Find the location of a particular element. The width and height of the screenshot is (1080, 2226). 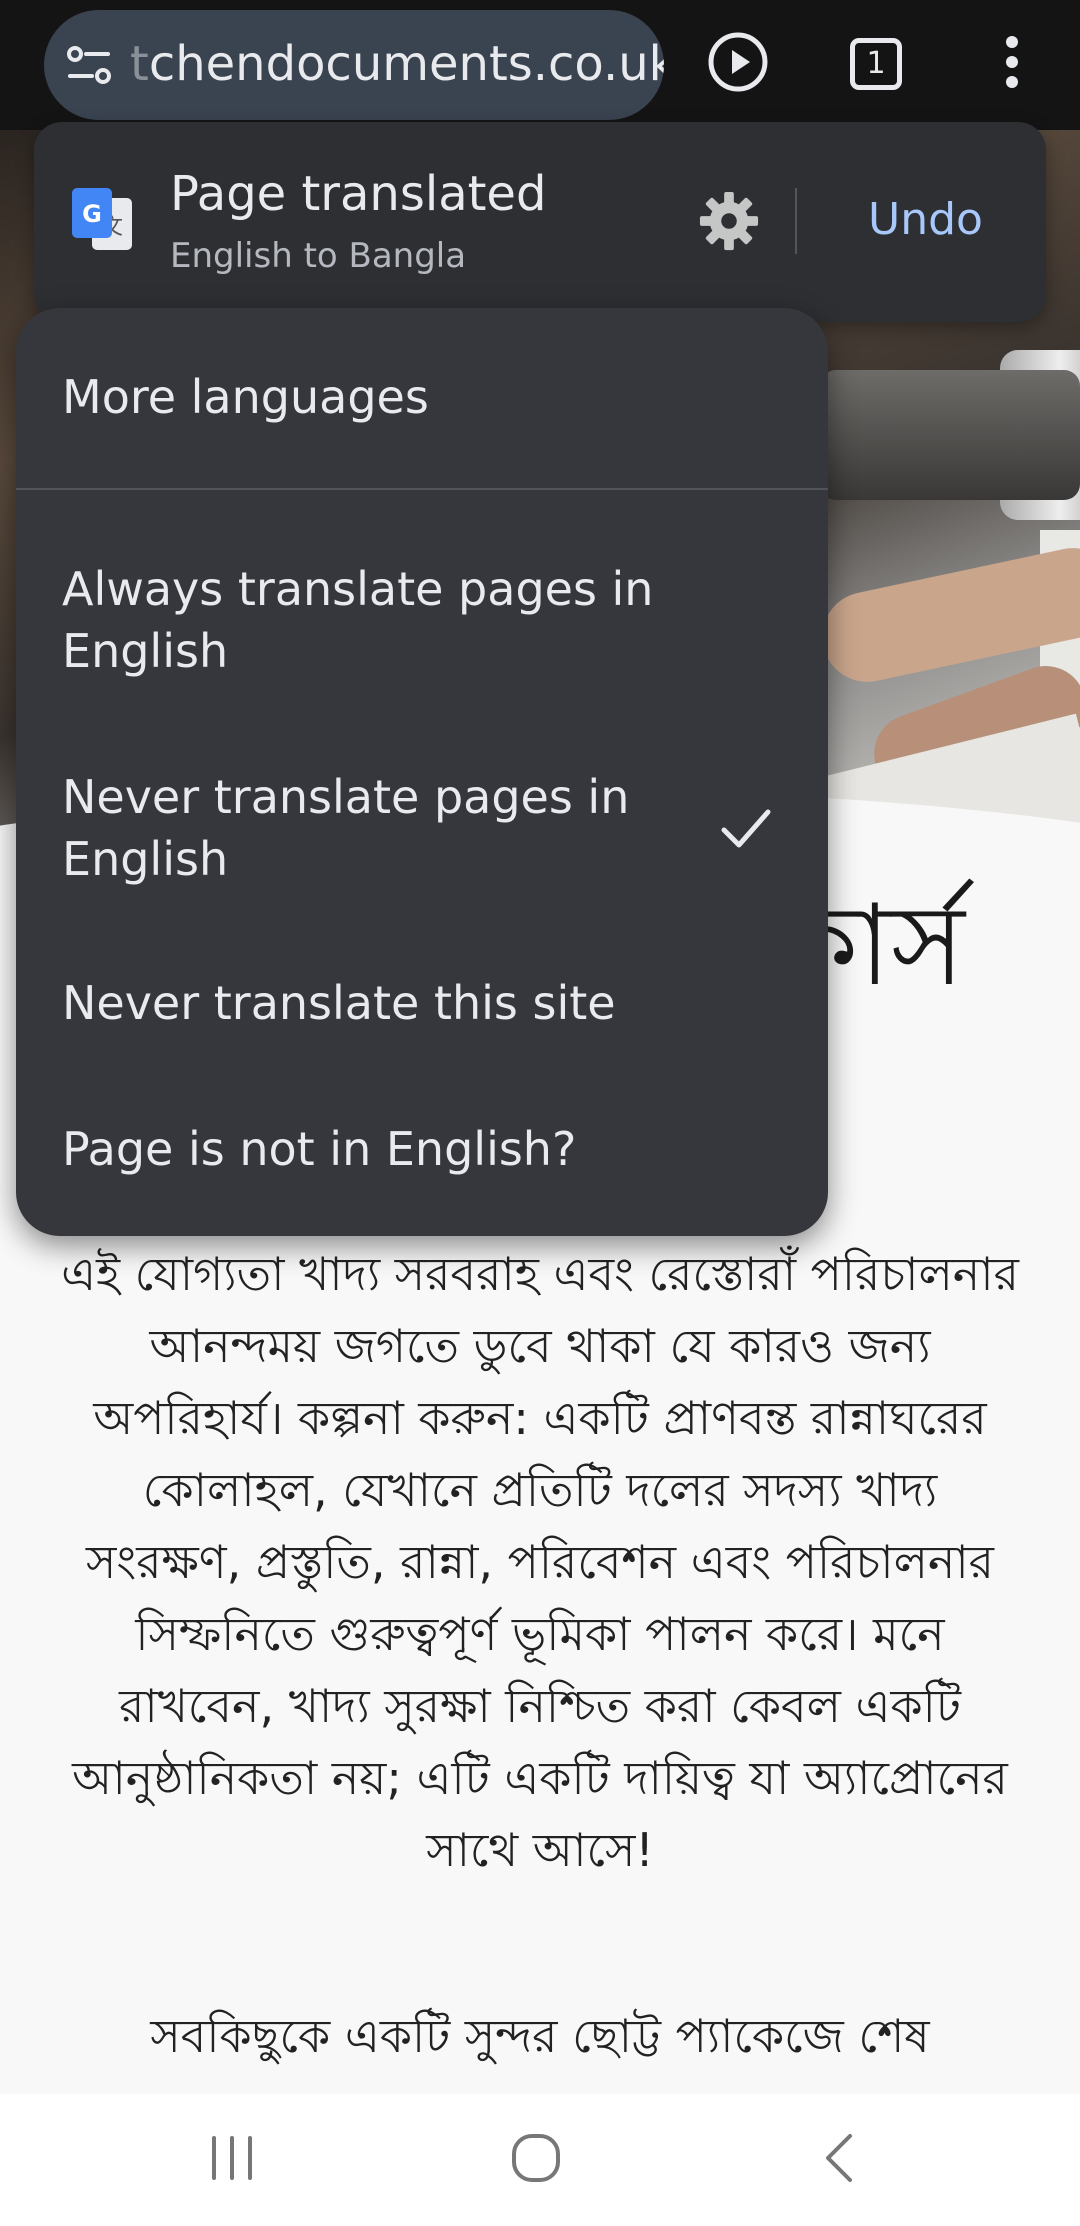

google-translate-icon: 文 G is located at coordinates (102, 219).